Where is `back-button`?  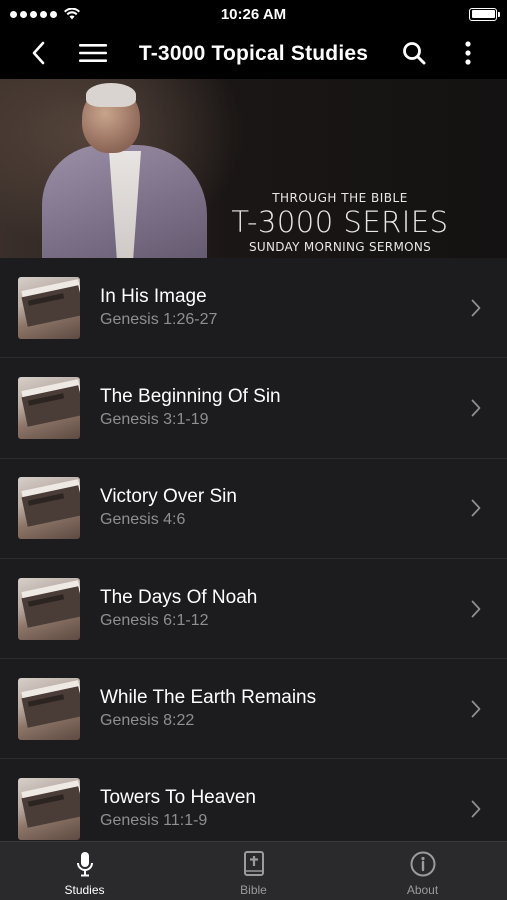 back-button is located at coordinates (38, 53).